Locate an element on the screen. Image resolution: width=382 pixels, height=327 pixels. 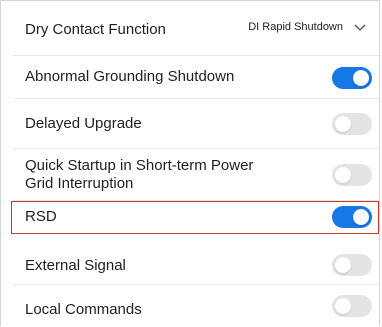
setting-row-external-signal: External Signal is located at coordinates (196, 265).